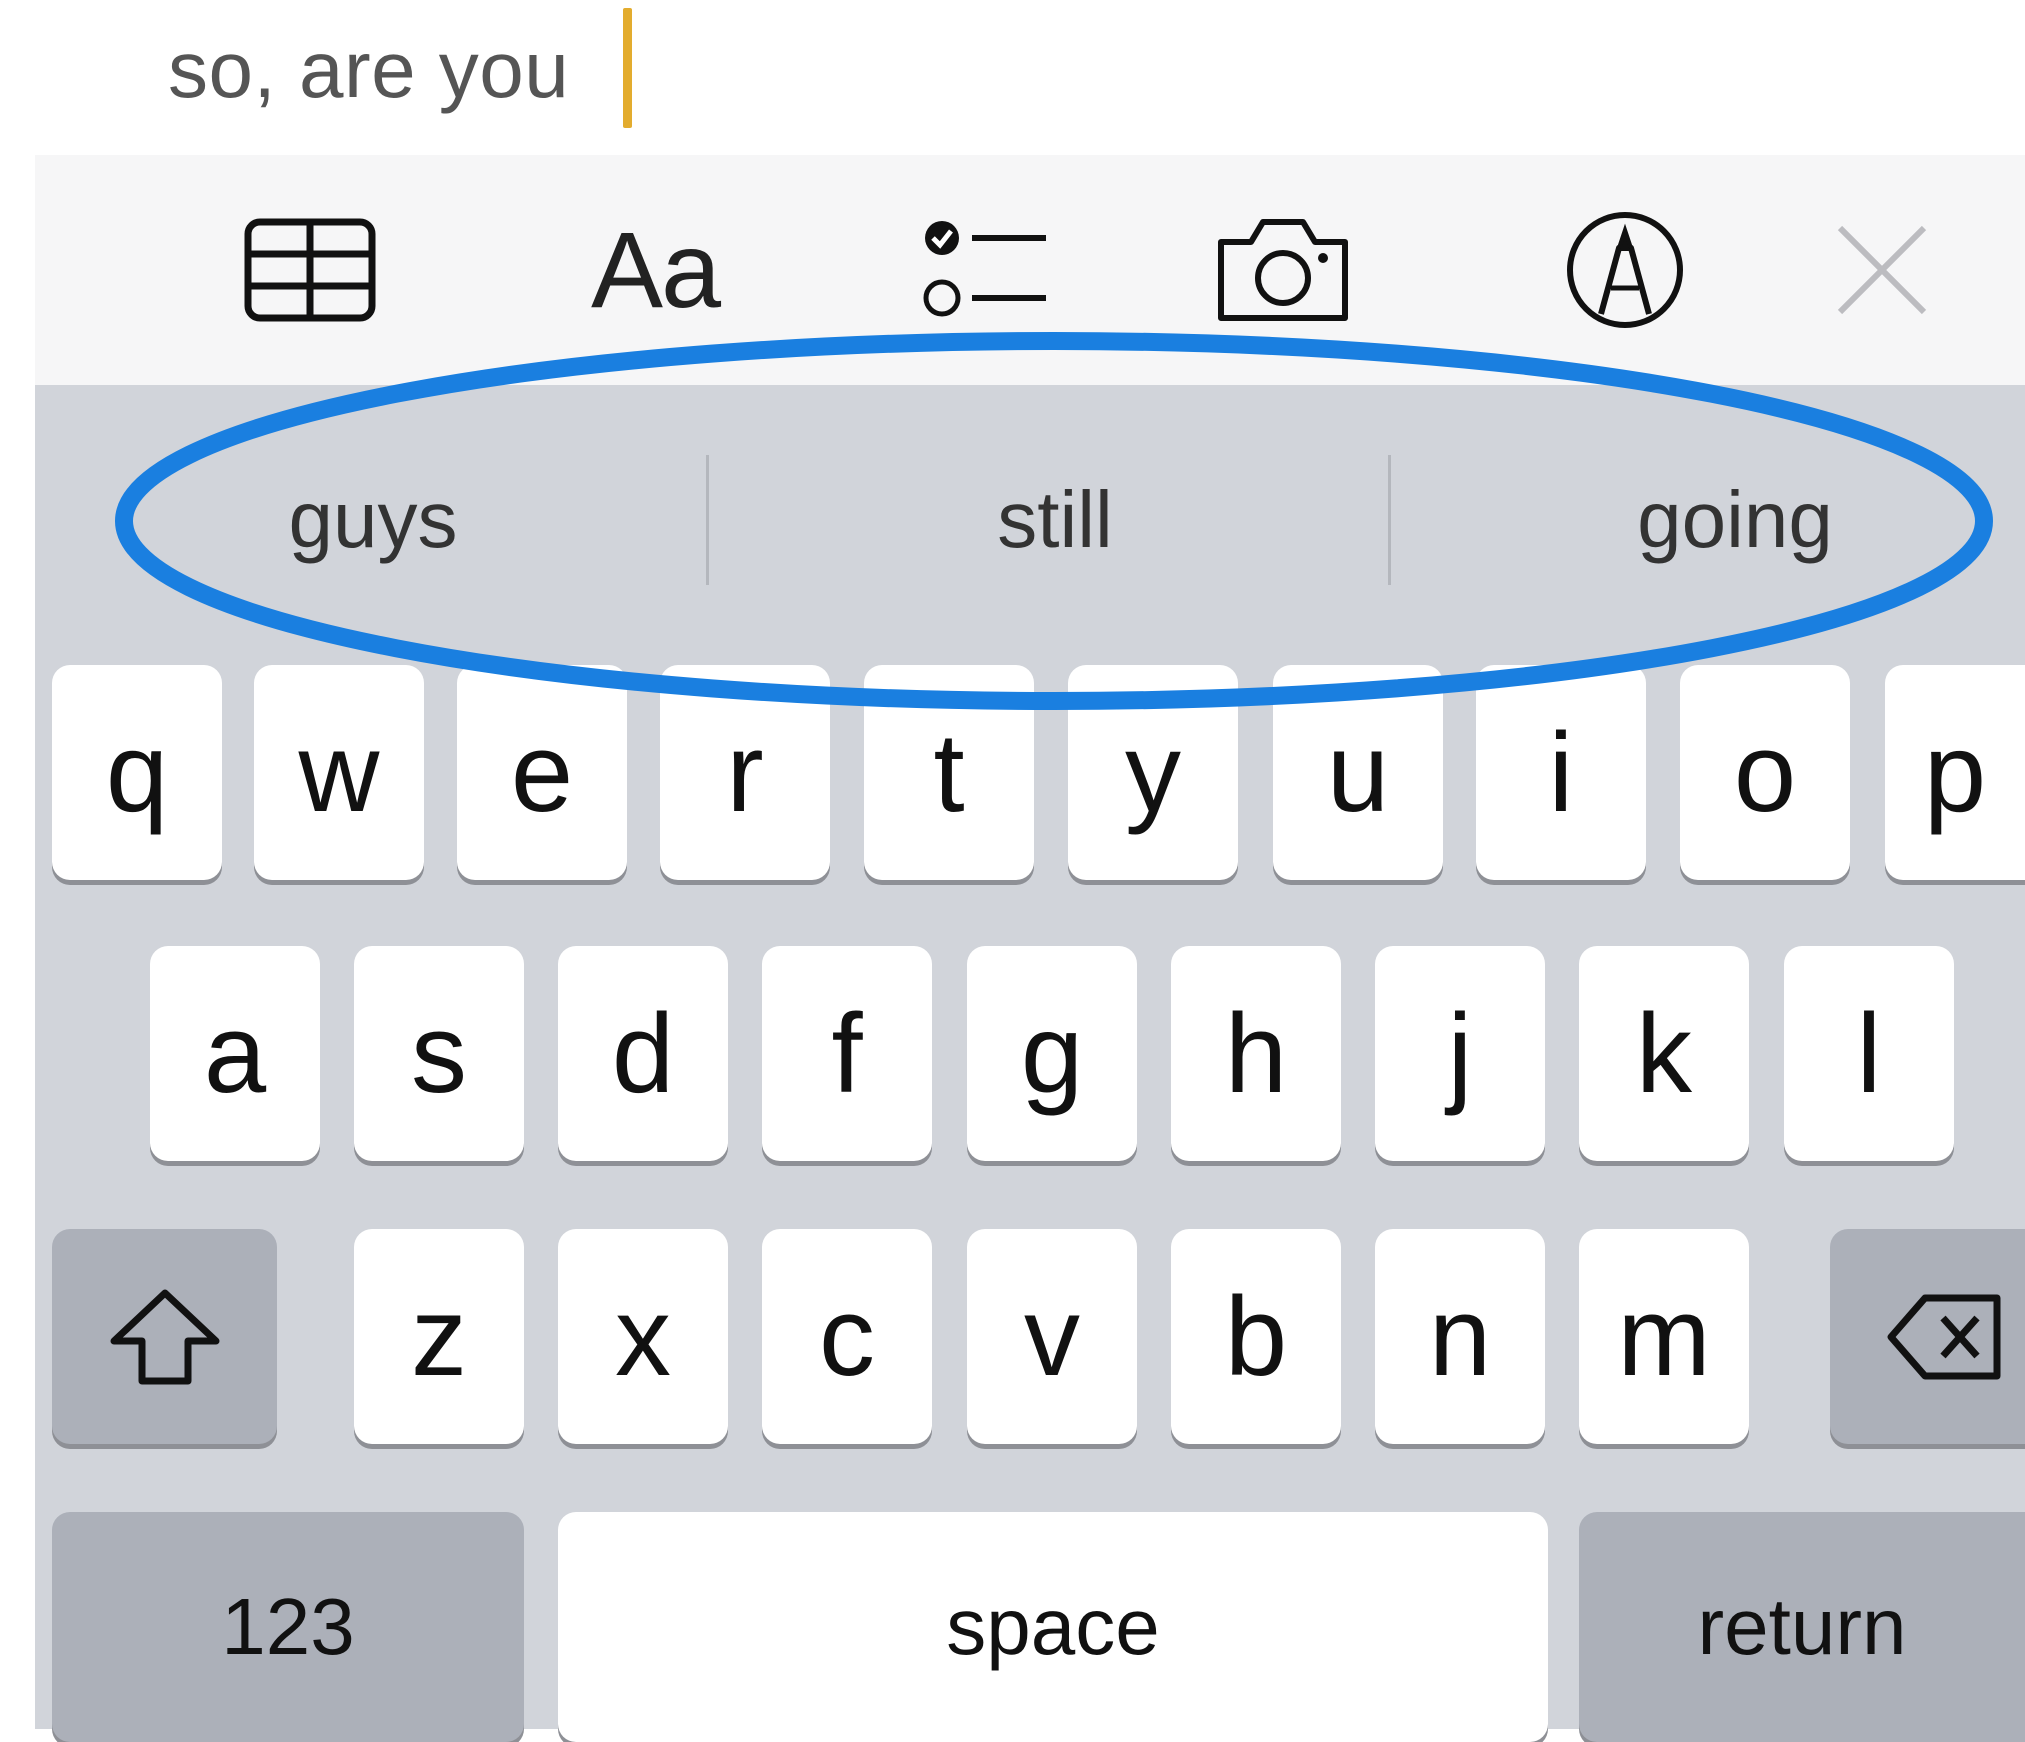 This screenshot has height=1742, width=2025. What do you see at coordinates (1765, 772) in the screenshot?
I see `key-o: o` at bounding box center [1765, 772].